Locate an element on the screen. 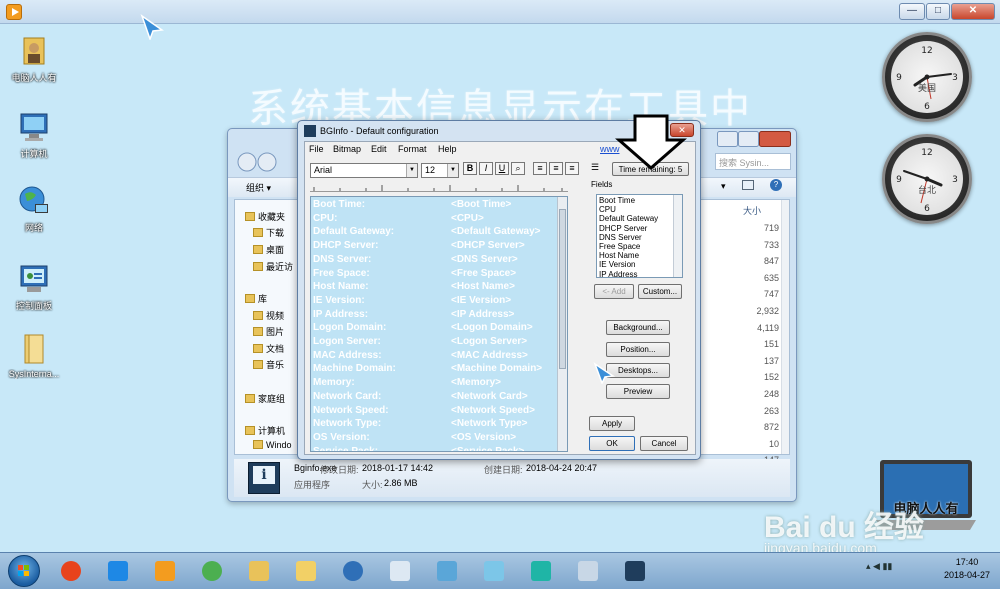 The image size is (1000, 589). apply-button: Apply is located at coordinates (612, 423).